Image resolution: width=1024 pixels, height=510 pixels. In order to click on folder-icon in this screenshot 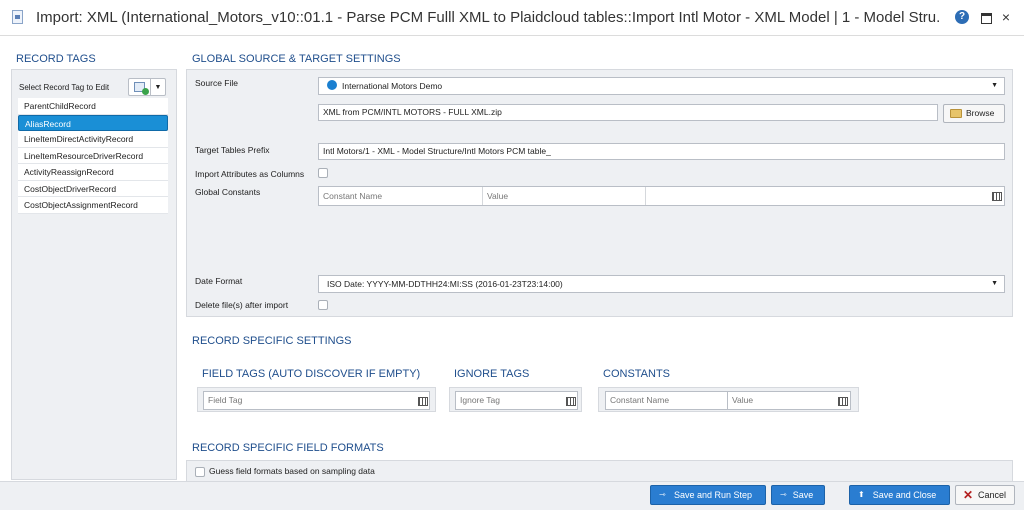, I will do `click(956, 113)`.